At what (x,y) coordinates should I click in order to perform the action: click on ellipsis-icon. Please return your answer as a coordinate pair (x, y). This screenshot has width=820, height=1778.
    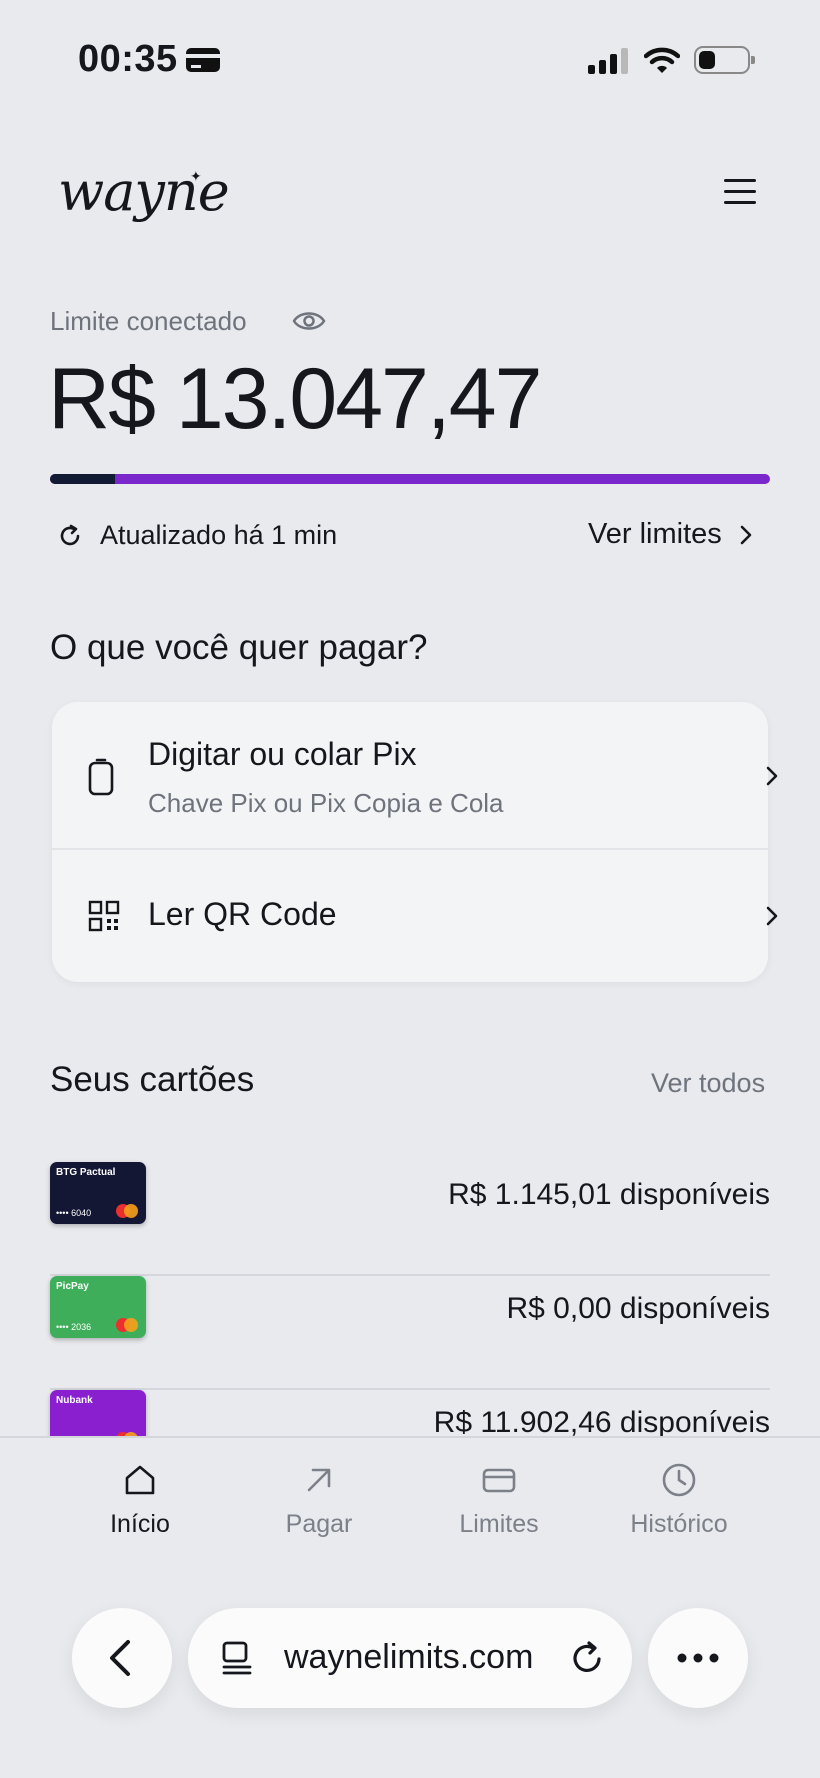
    Looking at the image, I should click on (698, 1658).